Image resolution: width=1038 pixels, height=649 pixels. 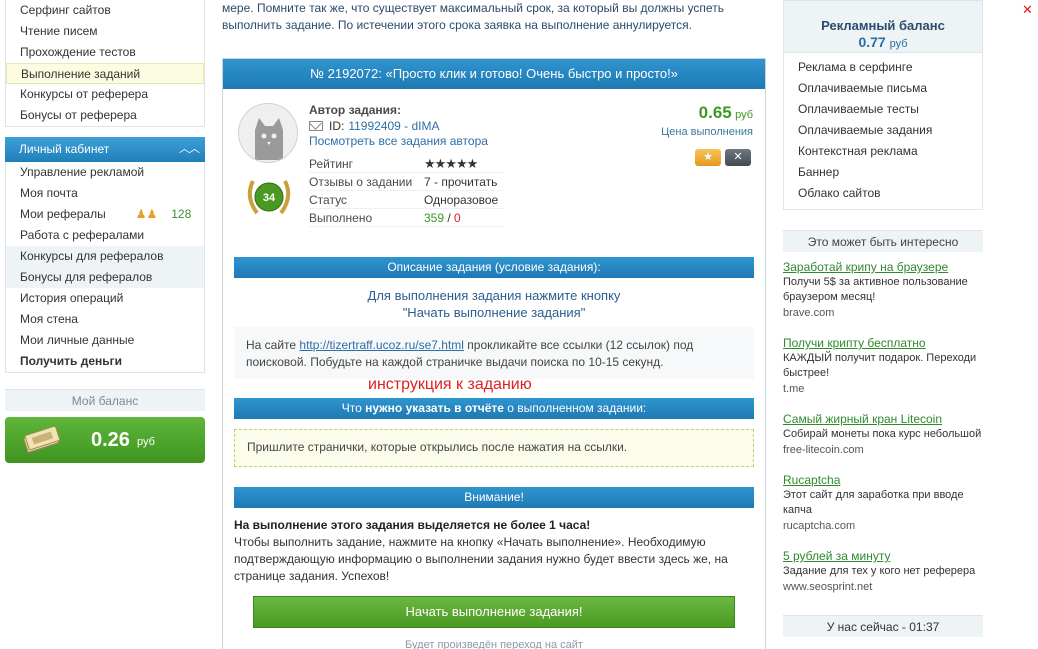 What do you see at coordinates (105, 400) in the screenshot?
I see `balance-title: Мой баланс` at bounding box center [105, 400].